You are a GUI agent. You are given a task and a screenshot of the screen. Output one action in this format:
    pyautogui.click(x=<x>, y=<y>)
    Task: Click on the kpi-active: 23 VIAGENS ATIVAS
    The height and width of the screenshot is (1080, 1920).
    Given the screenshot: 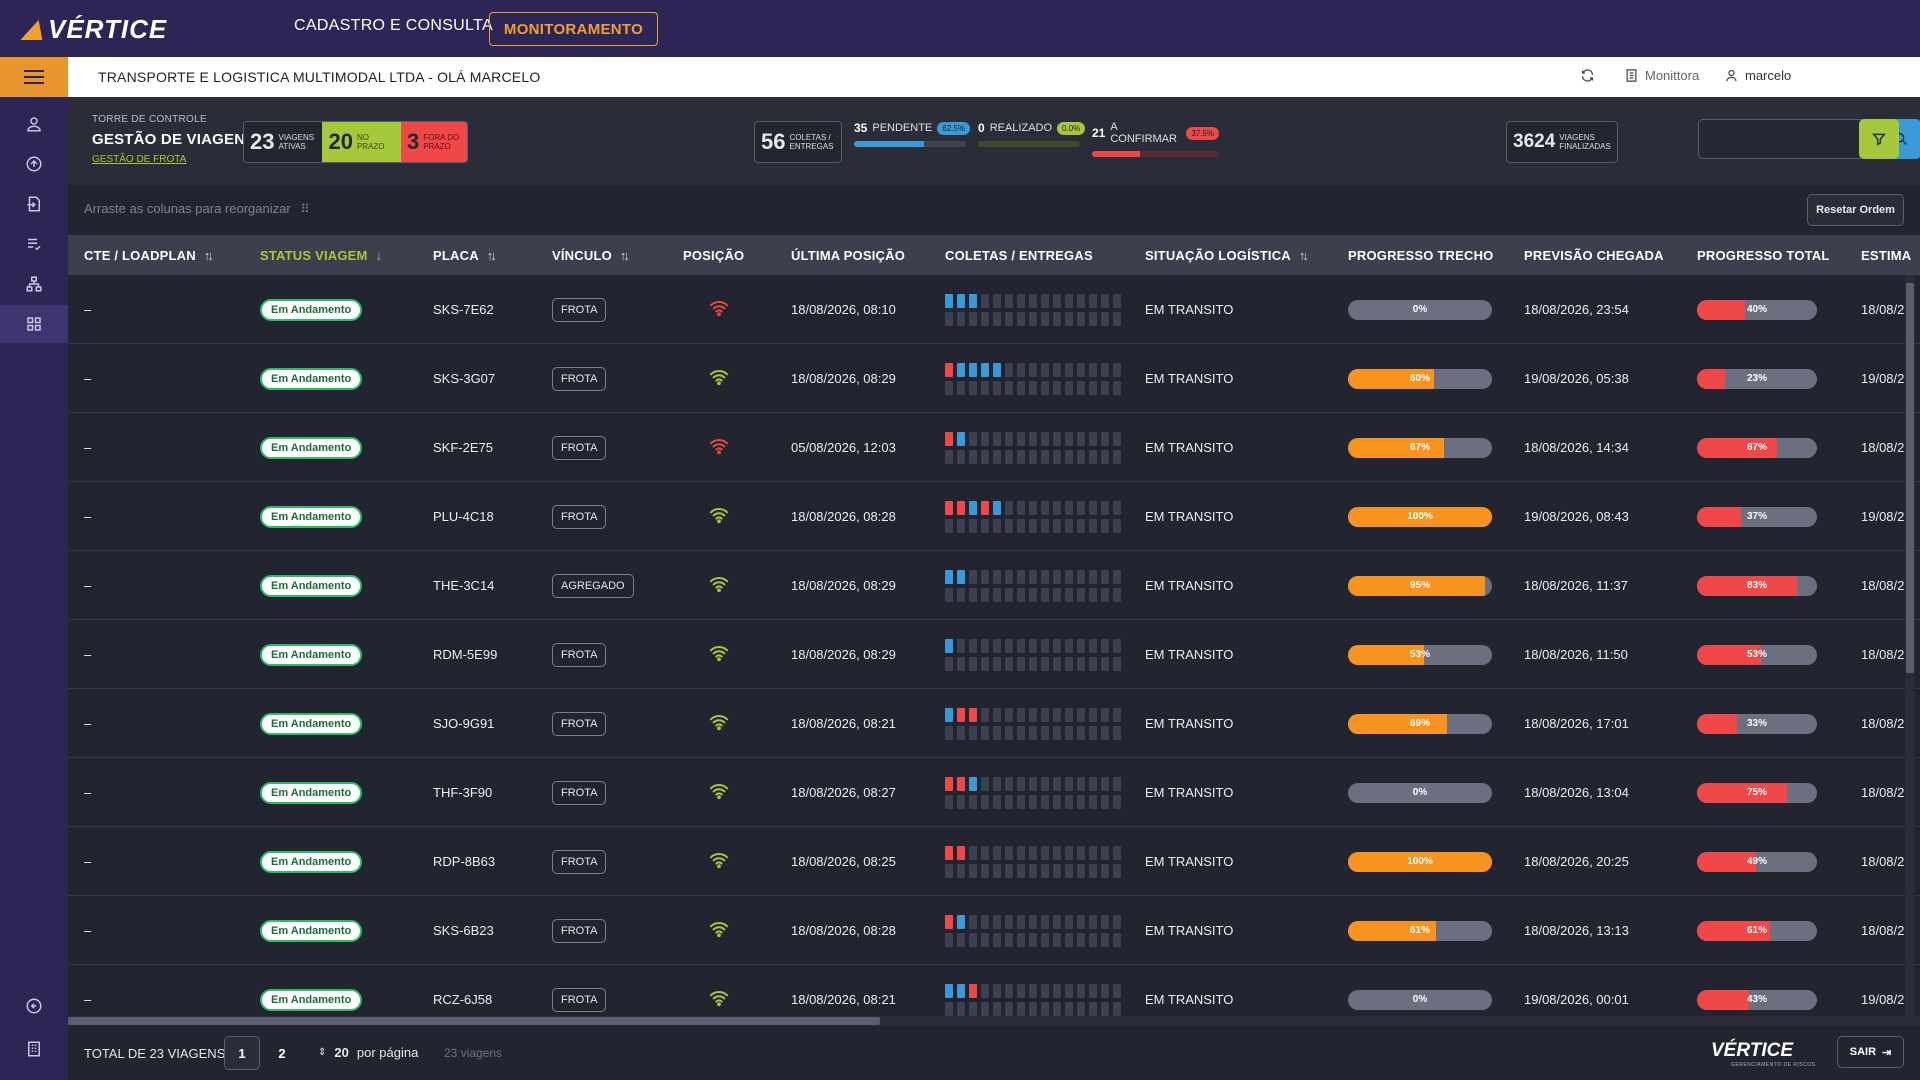 What is the action you would take?
    pyautogui.click(x=283, y=142)
    